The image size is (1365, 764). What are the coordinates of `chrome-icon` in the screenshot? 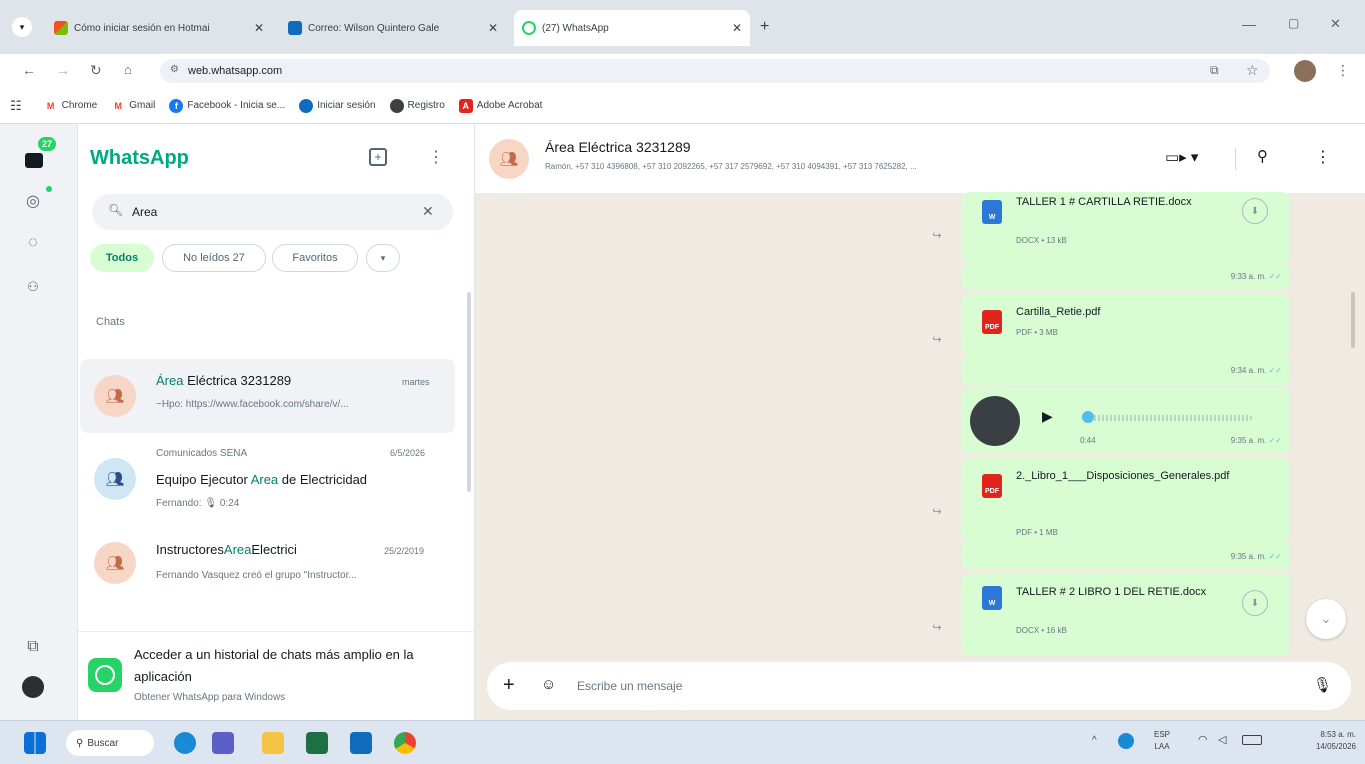 It's located at (405, 743).